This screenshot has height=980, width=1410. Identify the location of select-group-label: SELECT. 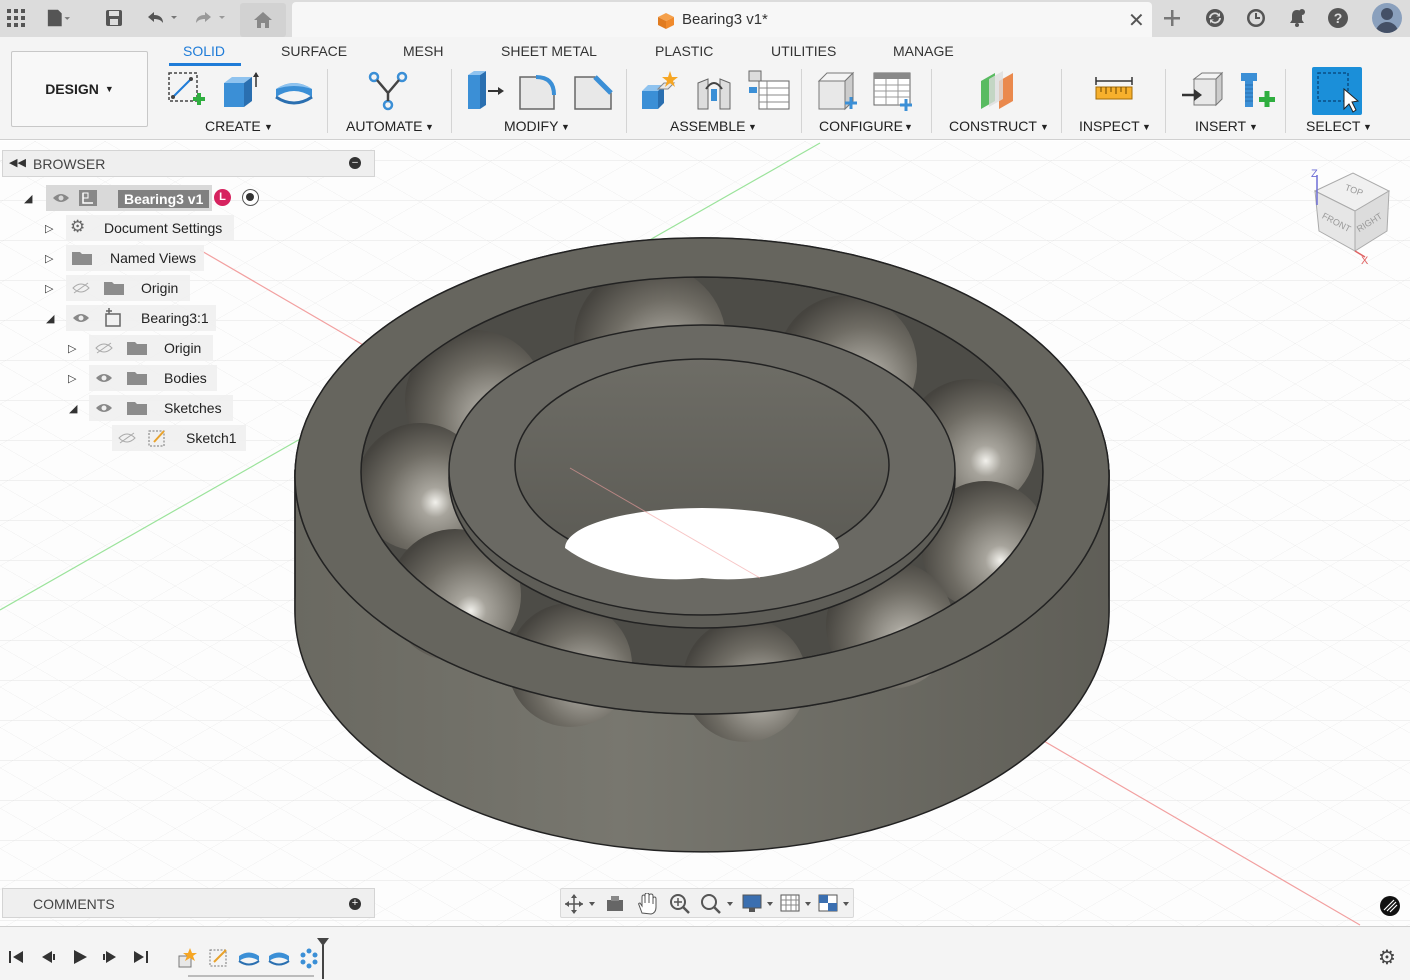
(1333, 126).